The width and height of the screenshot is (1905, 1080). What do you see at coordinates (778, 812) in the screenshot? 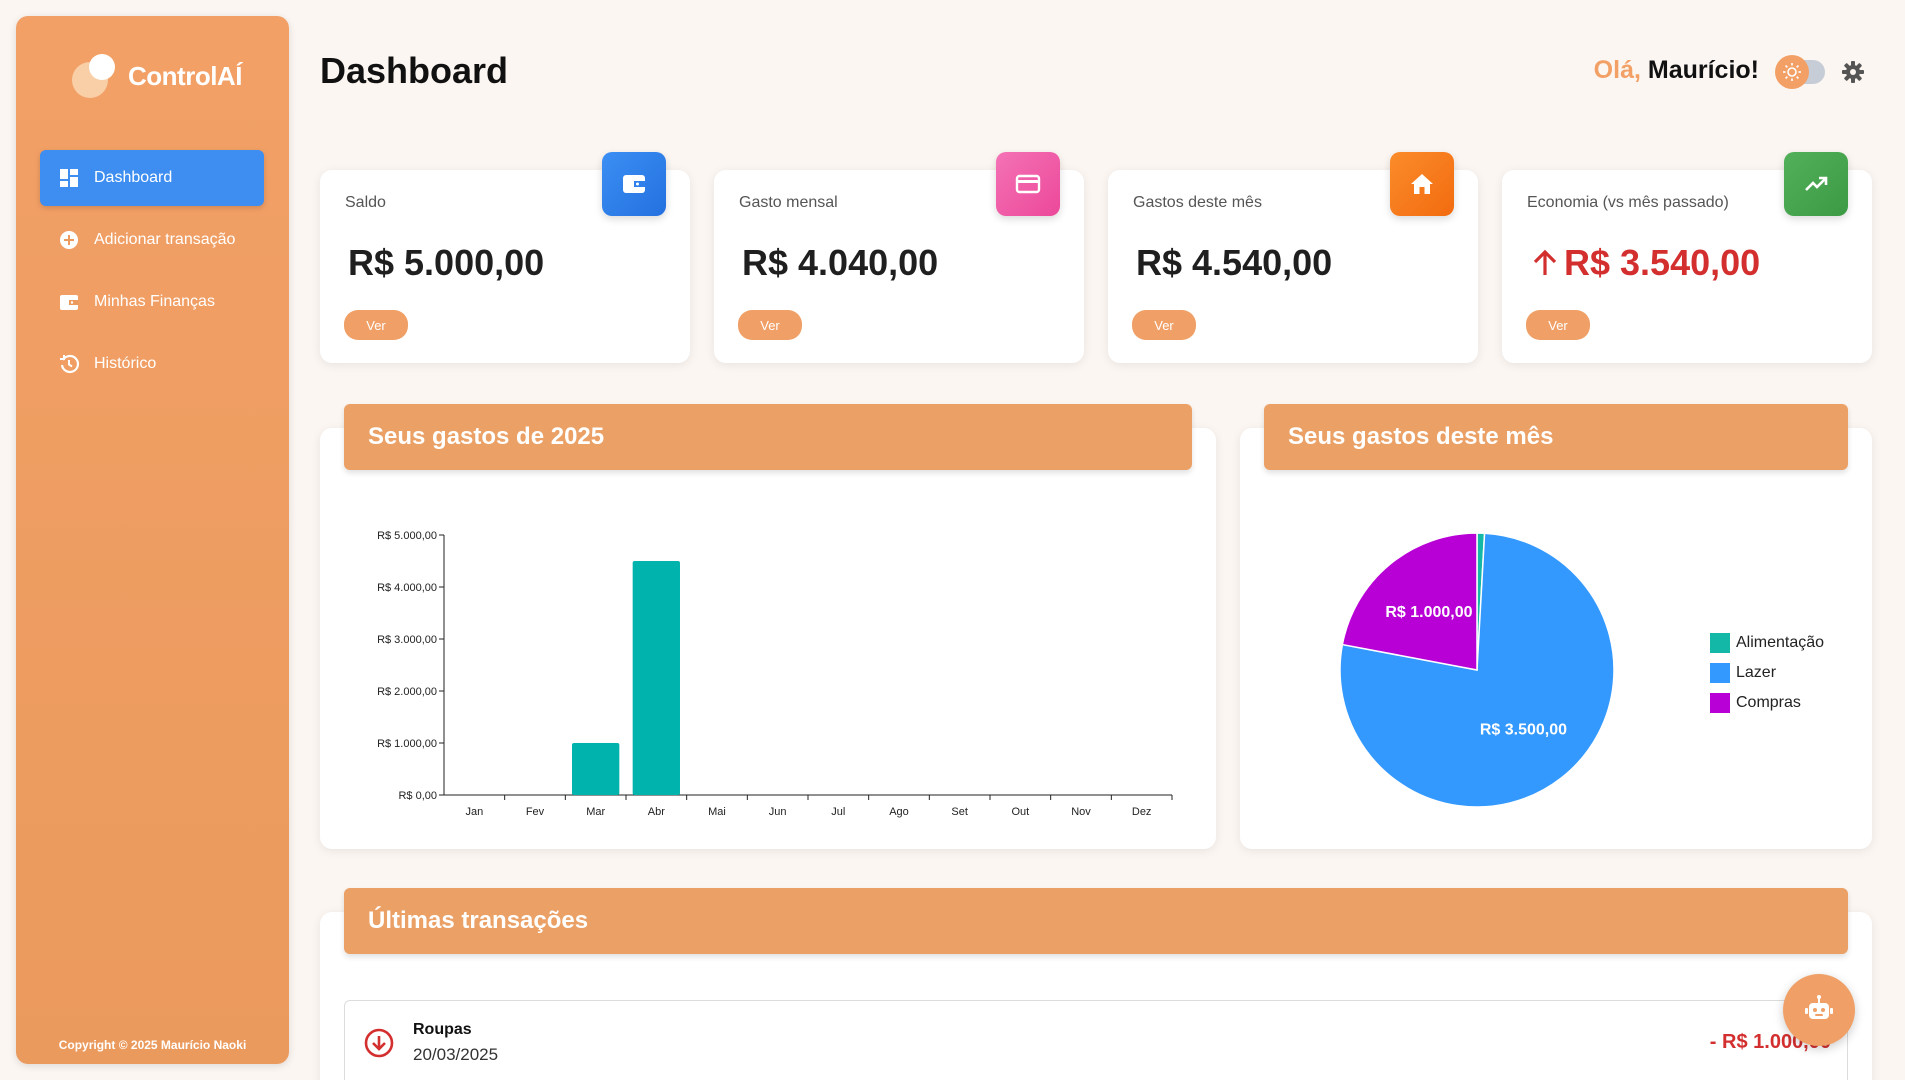
I see `x-tick-label: Jun` at bounding box center [778, 812].